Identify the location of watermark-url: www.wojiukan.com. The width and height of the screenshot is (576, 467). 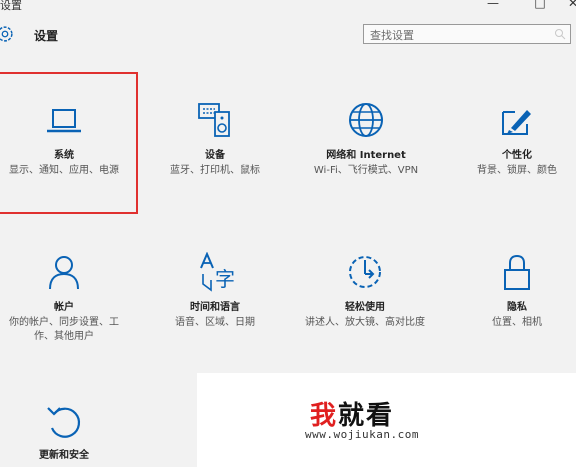
(362, 434).